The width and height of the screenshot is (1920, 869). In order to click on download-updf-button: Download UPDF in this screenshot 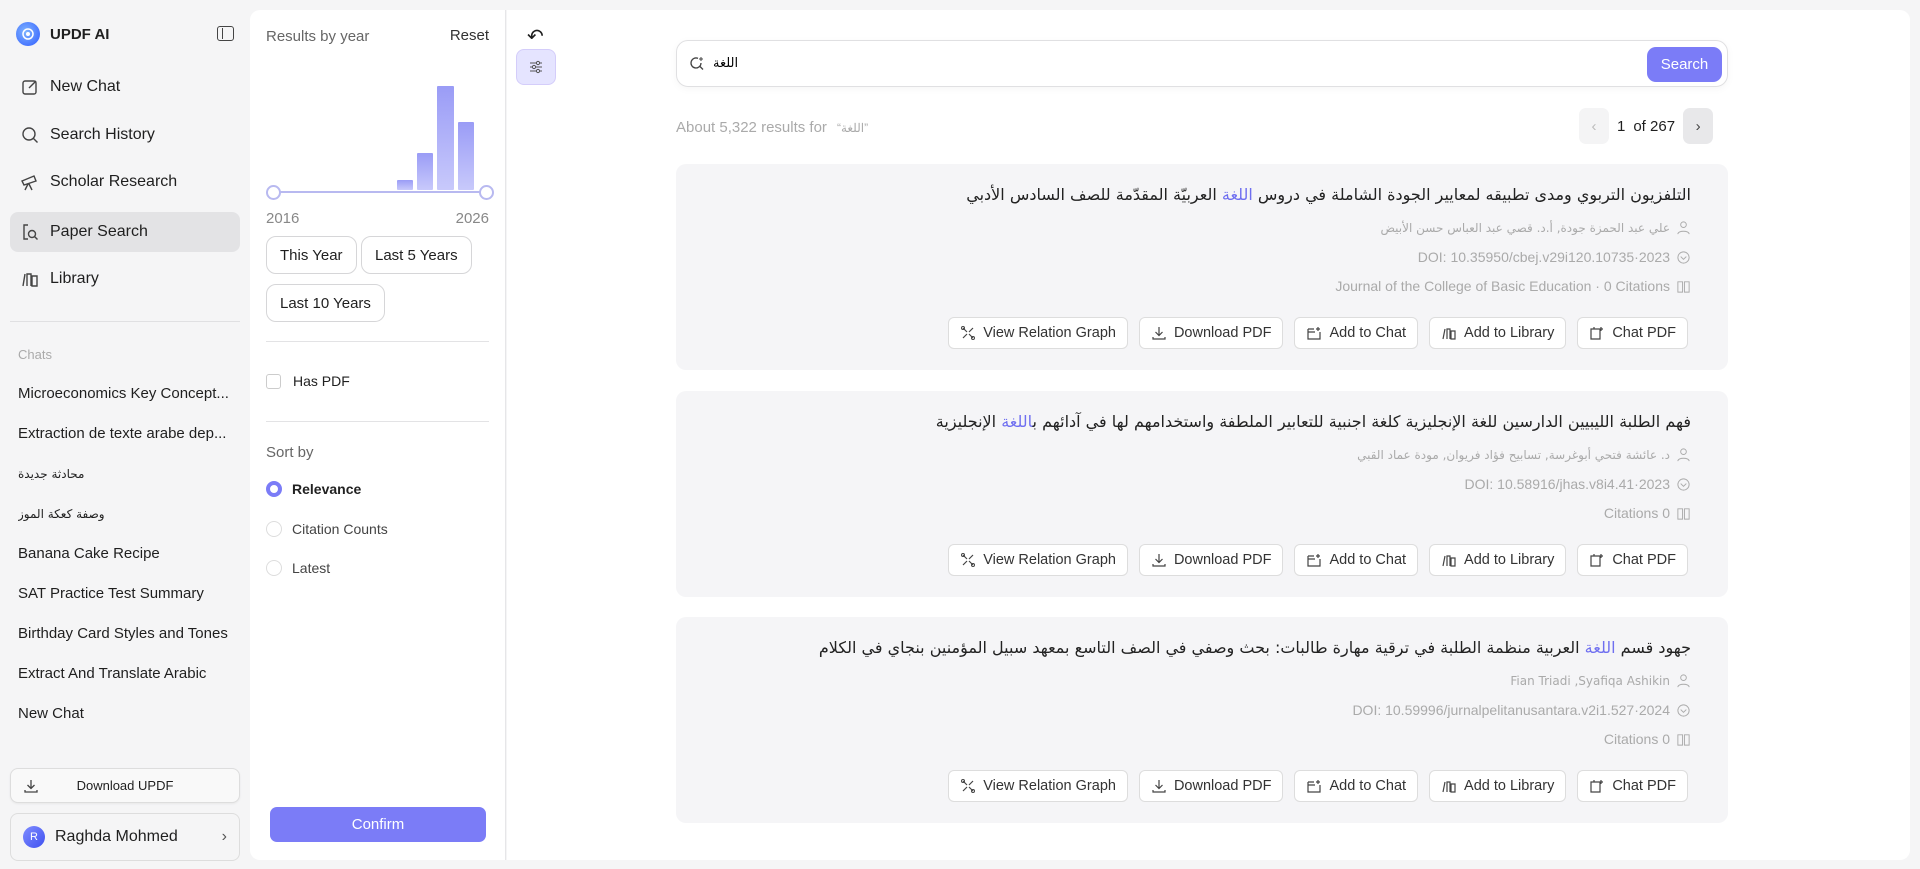, I will do `click(125, 785)`.